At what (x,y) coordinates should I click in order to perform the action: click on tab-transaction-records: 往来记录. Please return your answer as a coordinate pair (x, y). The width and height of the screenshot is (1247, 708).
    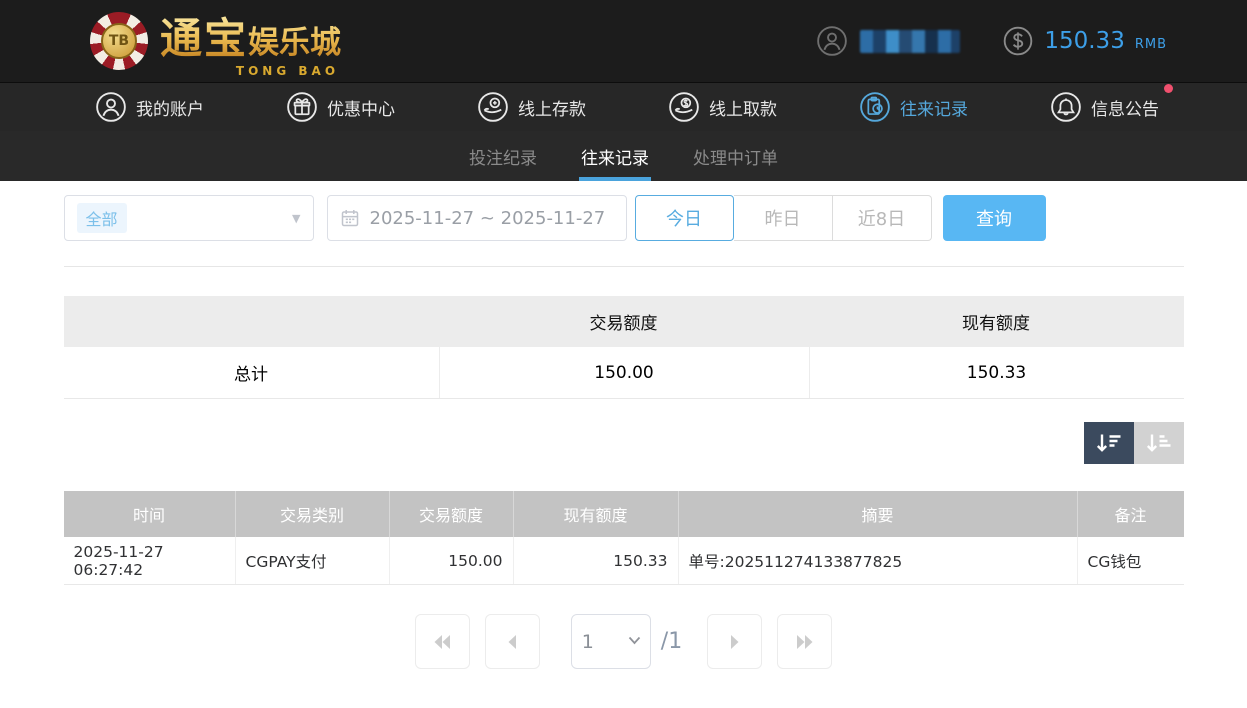
    Looking at the image, I should click on (615, 156).